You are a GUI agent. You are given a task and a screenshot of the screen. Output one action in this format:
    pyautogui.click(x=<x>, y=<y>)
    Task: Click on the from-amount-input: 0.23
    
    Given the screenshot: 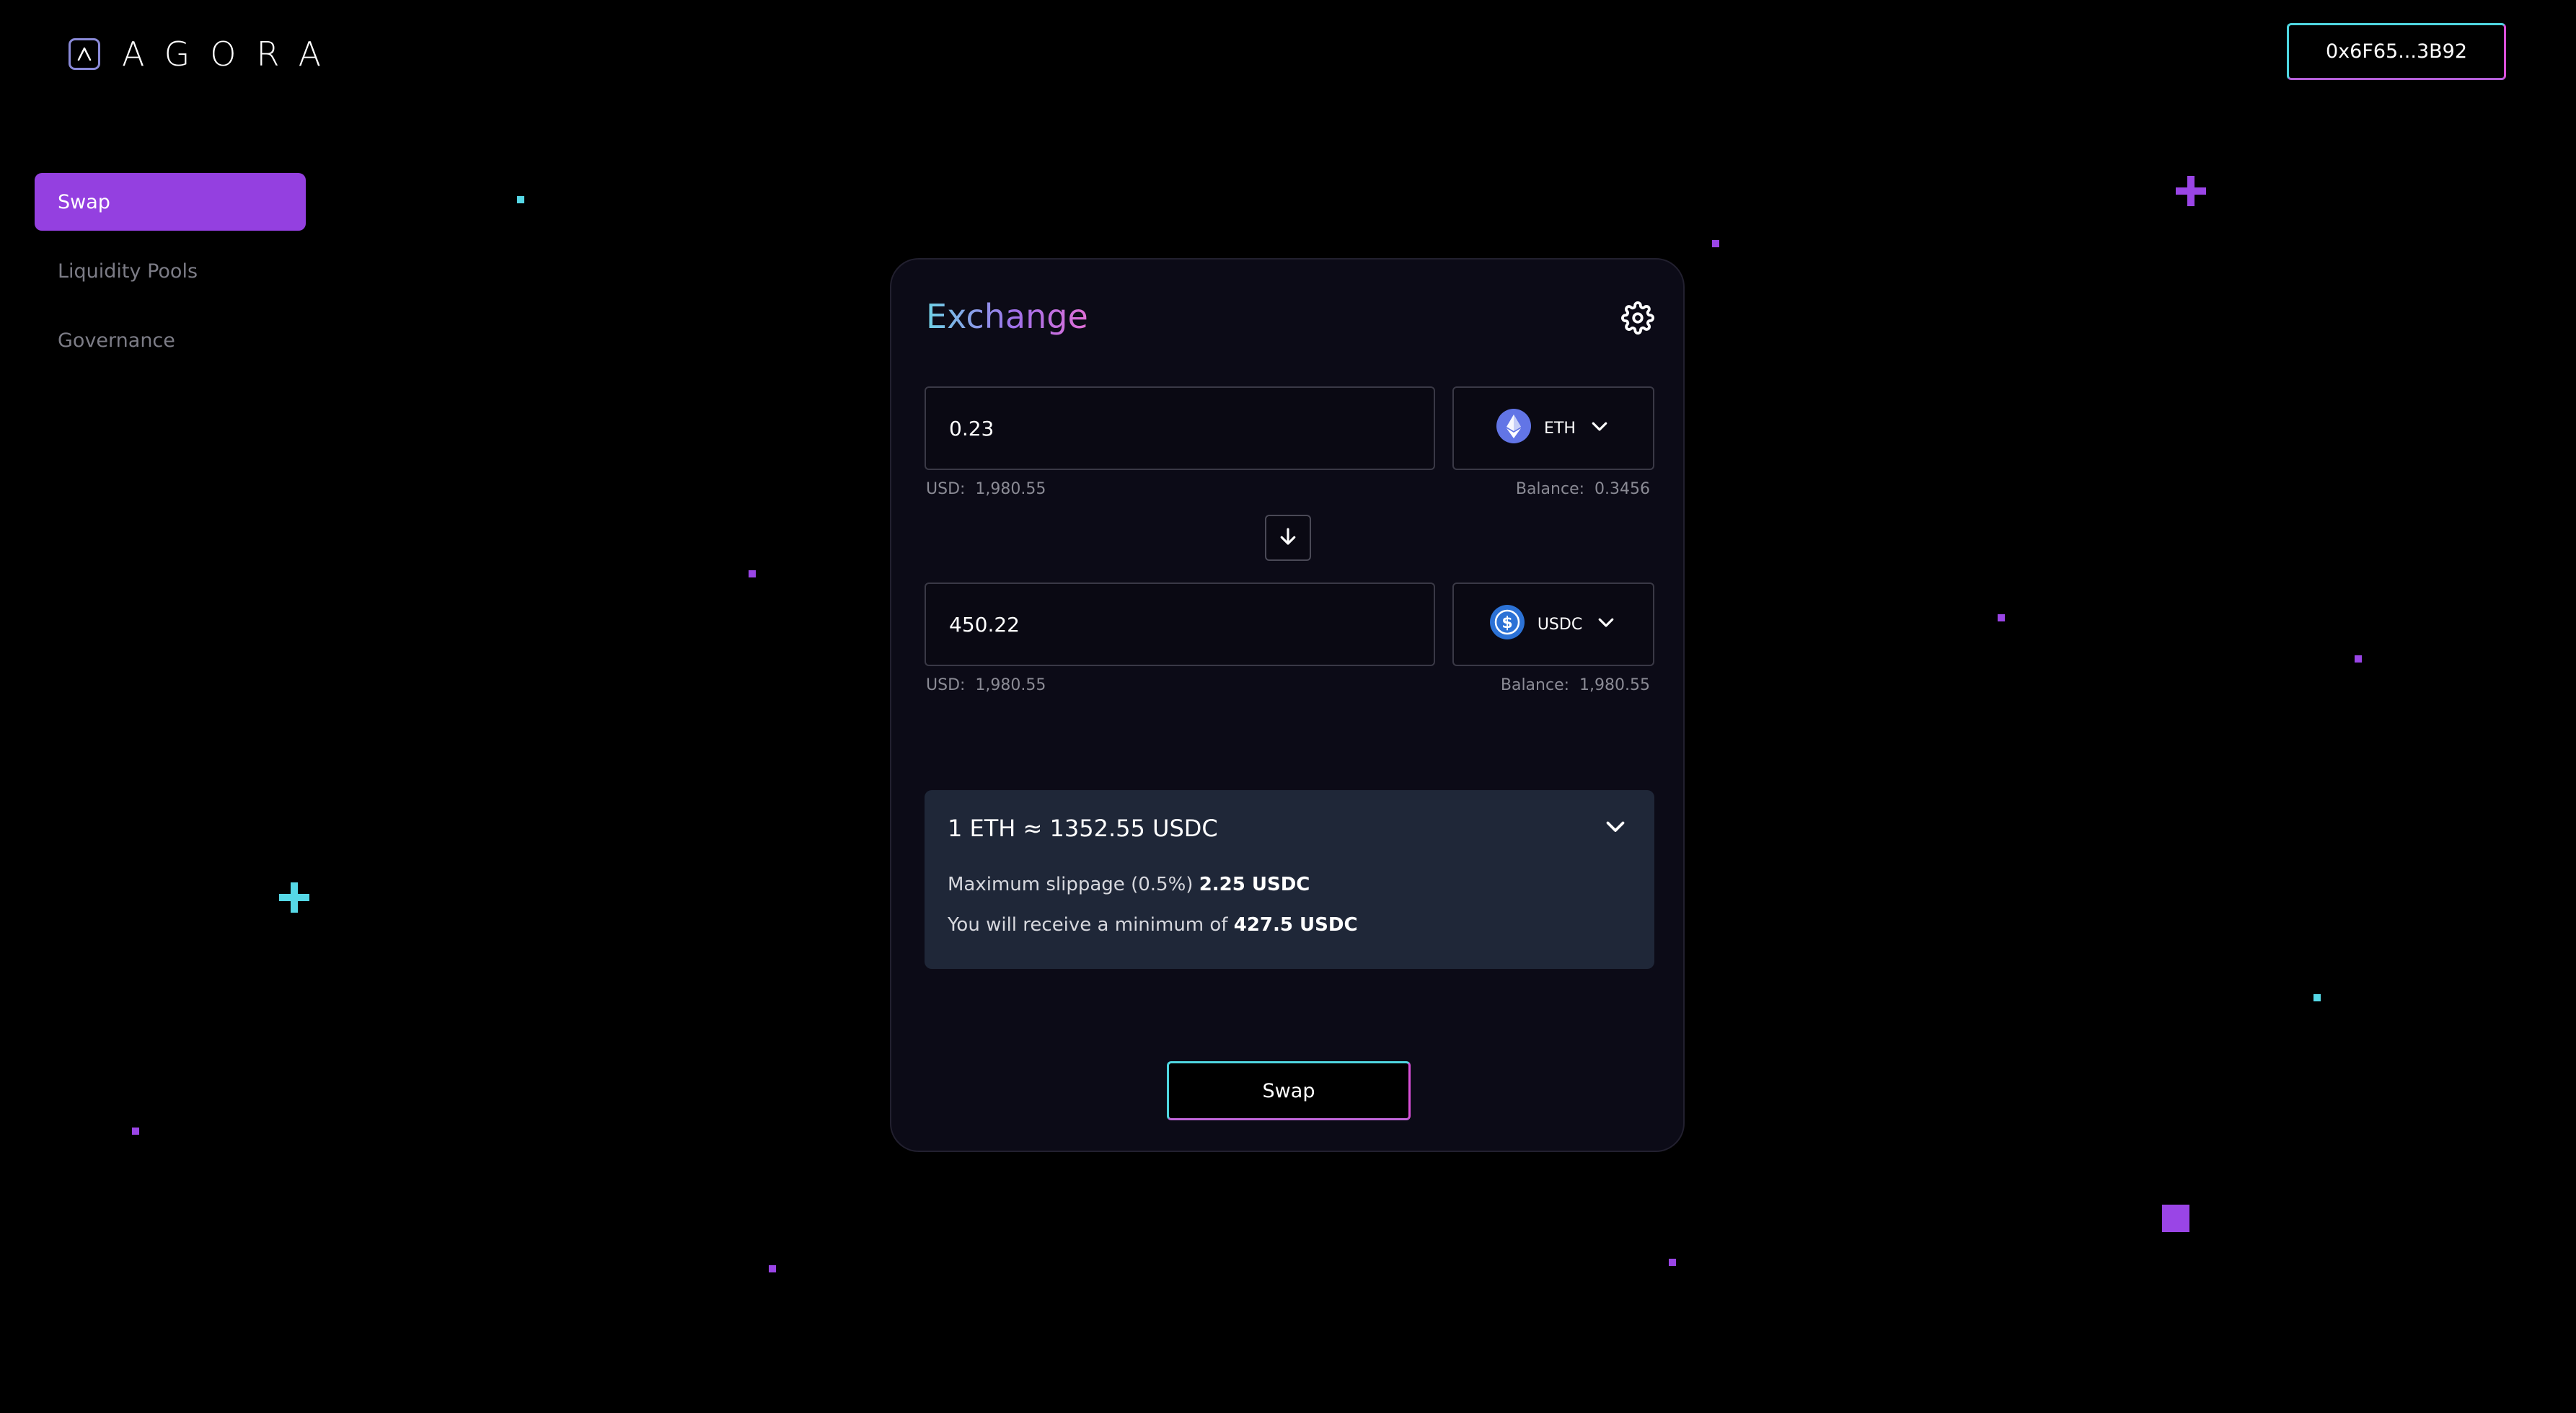 What is the action you would take?
    pyautogui.click(x=1180, y=428)
    